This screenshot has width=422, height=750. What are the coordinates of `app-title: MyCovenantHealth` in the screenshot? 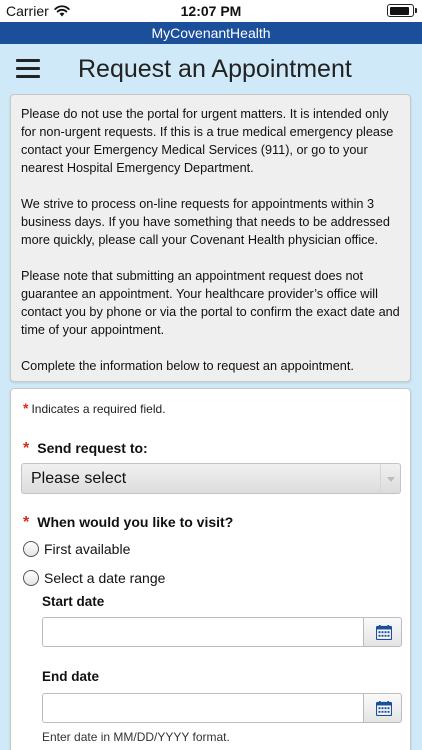 It's located at (211, 33).